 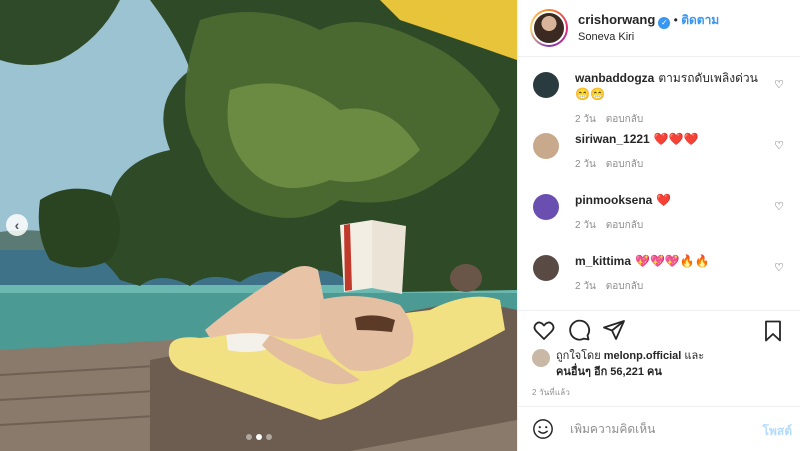 I want to click on comment-item: pinmooksena ❤️ 2 วัน ตอบกลับ ♡, so click(x=659, y=210).